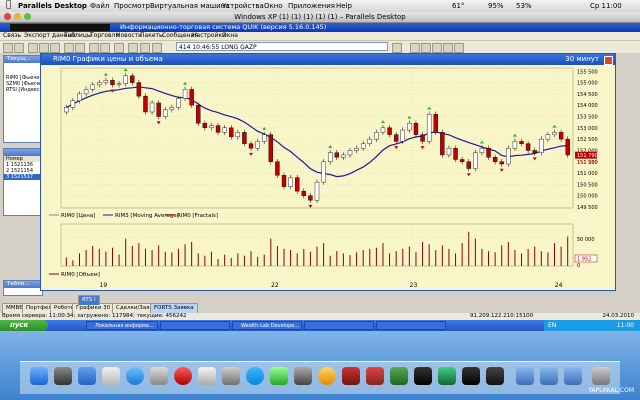  I want to click on icq-icon, so click(279, 376).